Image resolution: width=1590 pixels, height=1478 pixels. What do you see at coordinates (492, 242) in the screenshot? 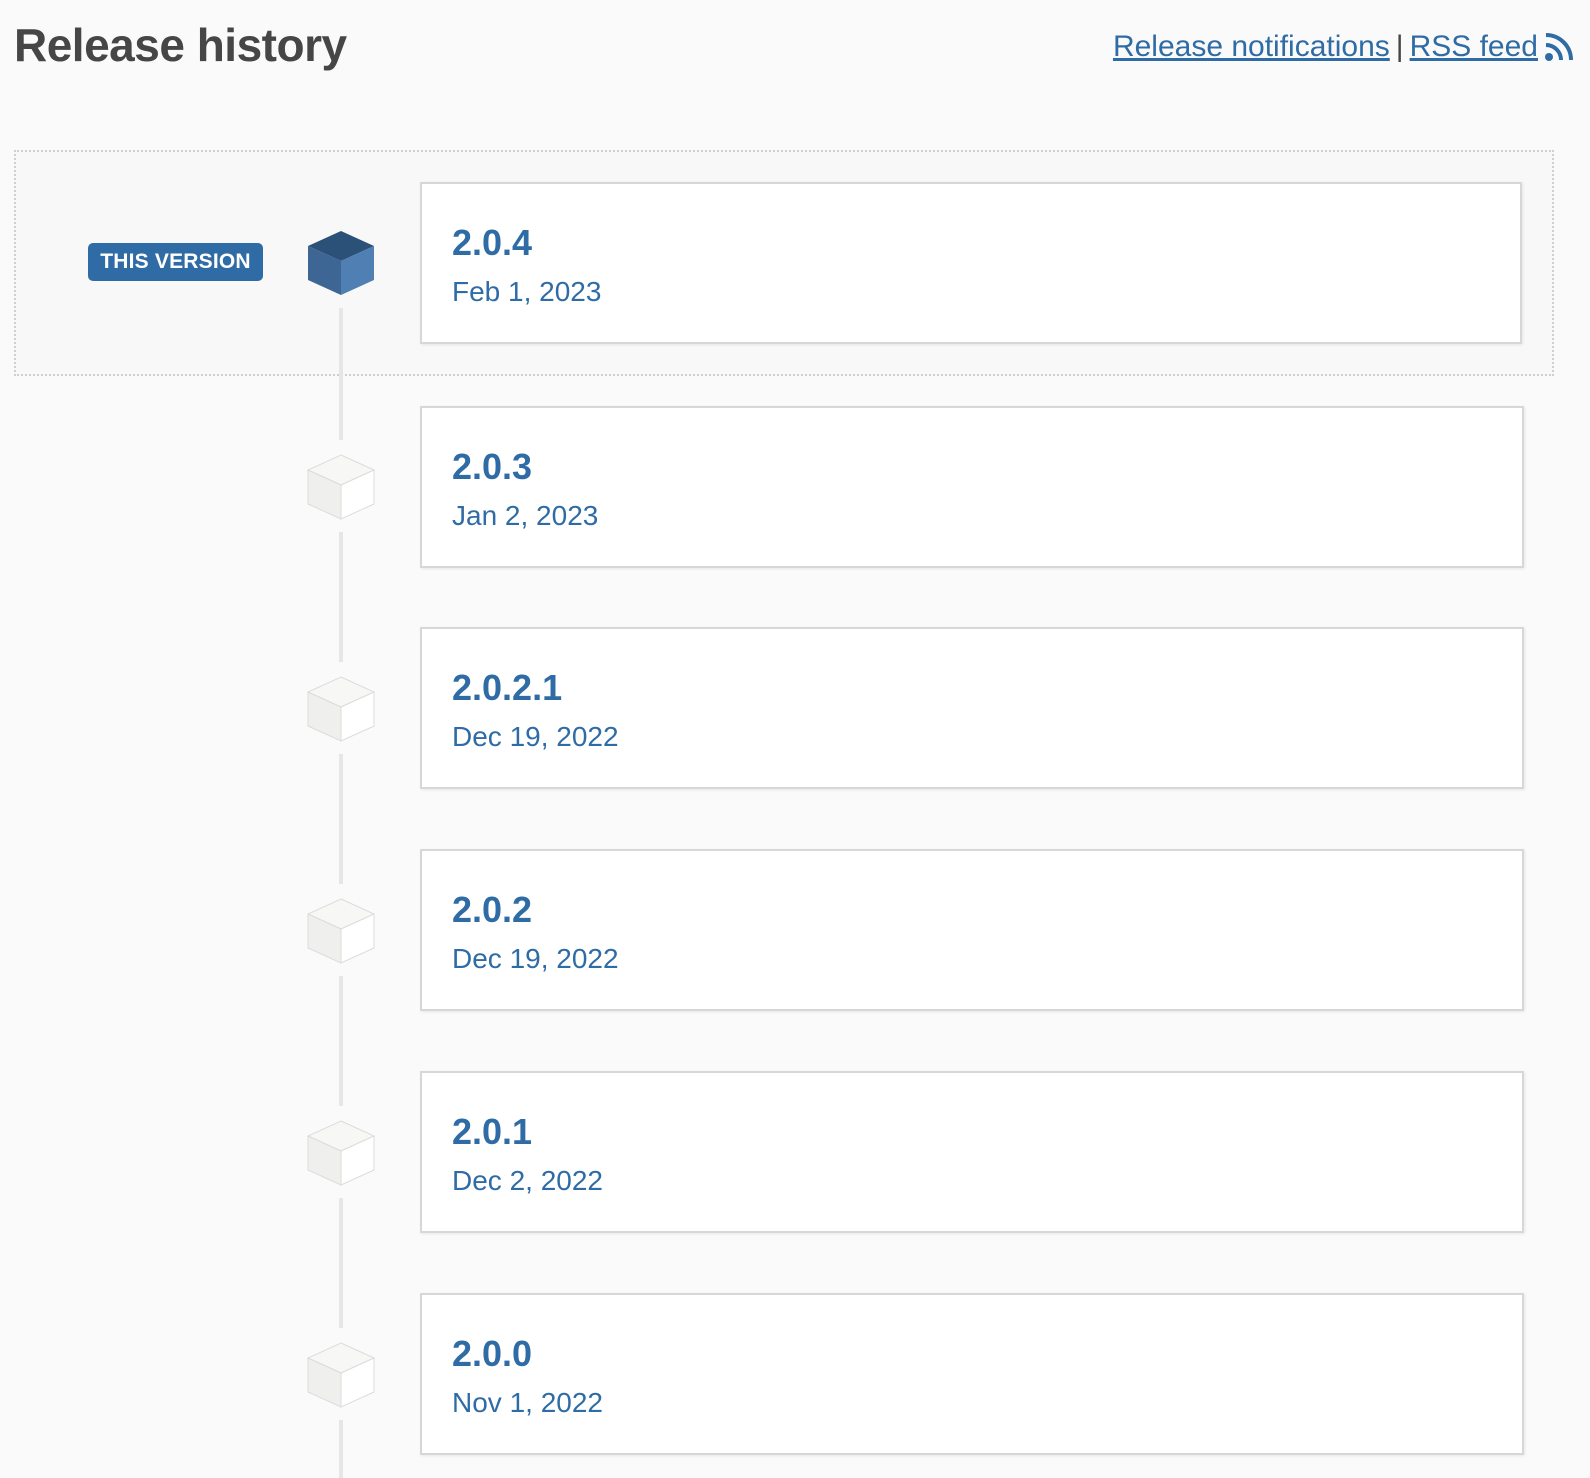
I see `release-version: 2.0.4` at bounding box center [492, 242].